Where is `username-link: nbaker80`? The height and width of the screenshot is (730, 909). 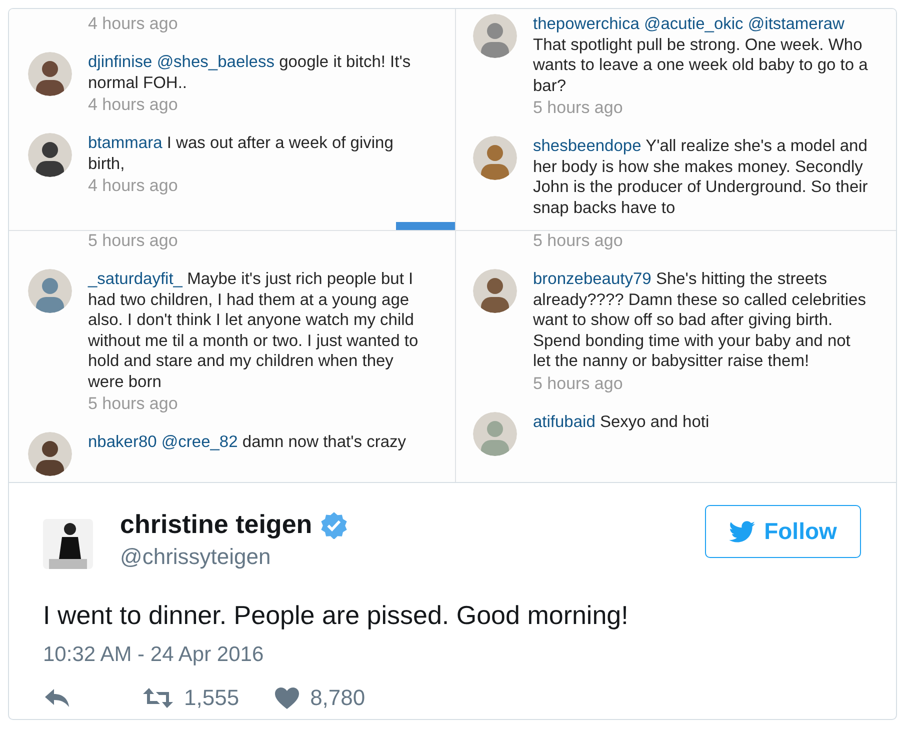 username-link: nbaker80 is located at coordinates (122, 442).